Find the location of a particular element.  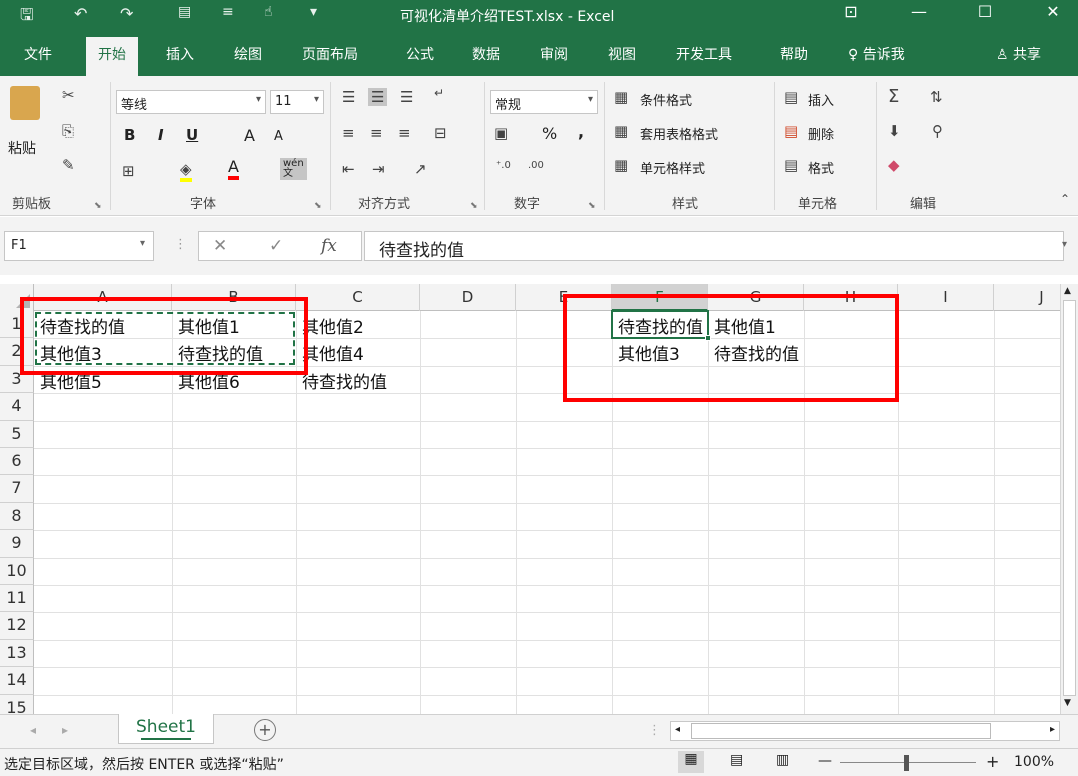

row-header-13: 13 is located at coordinates (17, 653).